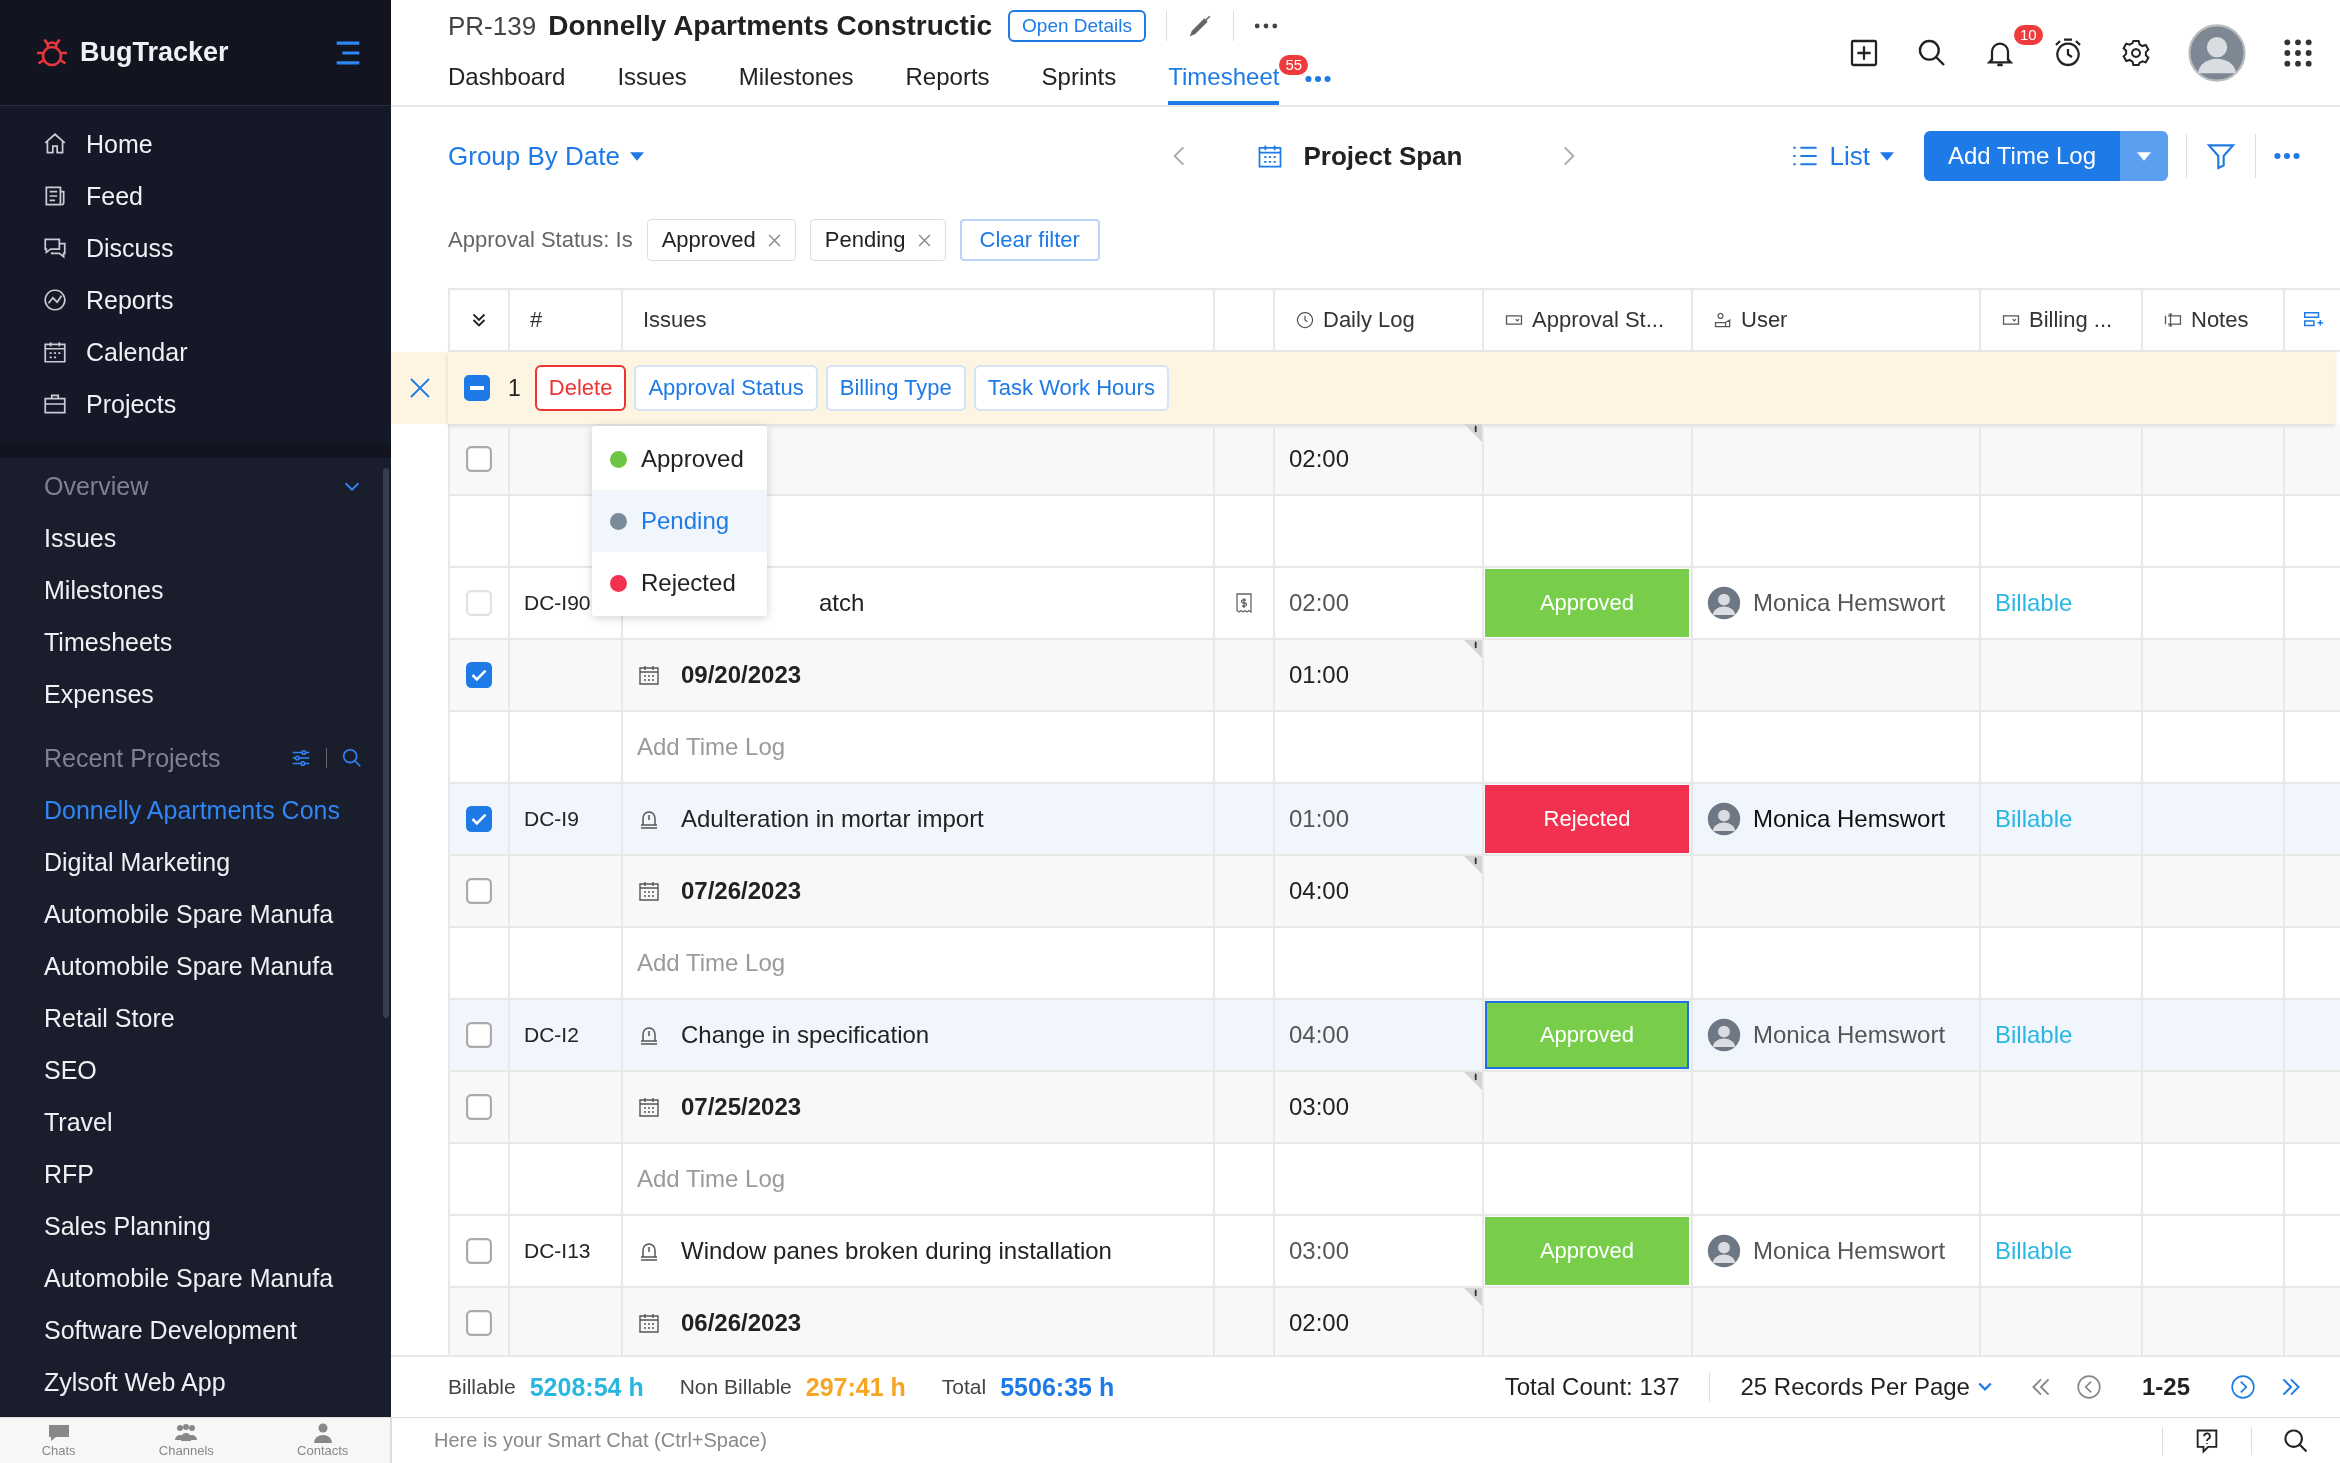  What do you see at coordinates (1319, 675) in the screenshot?
I see `daily-log-value: 01:00` at bounding box center [1319, 675].